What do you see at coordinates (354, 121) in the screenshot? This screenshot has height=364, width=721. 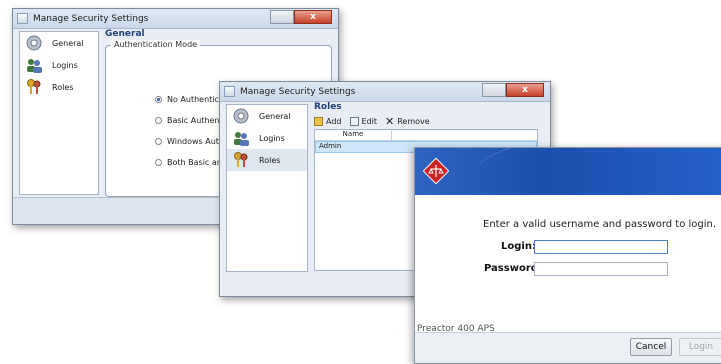 I see `edit-icon` at bounding box center [354, 121].